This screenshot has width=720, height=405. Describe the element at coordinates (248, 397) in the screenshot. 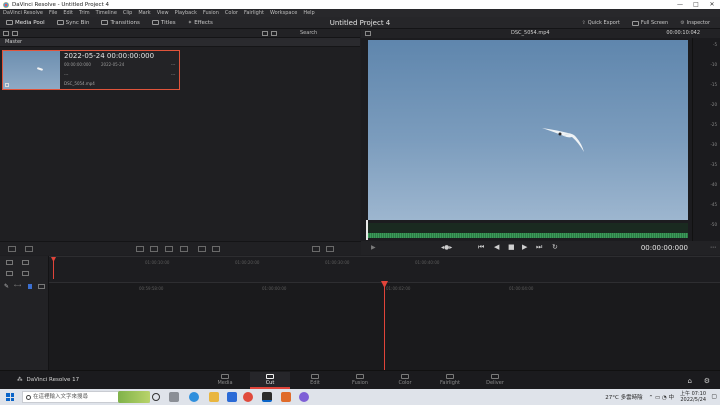

I see `chrome-icon` at that location.